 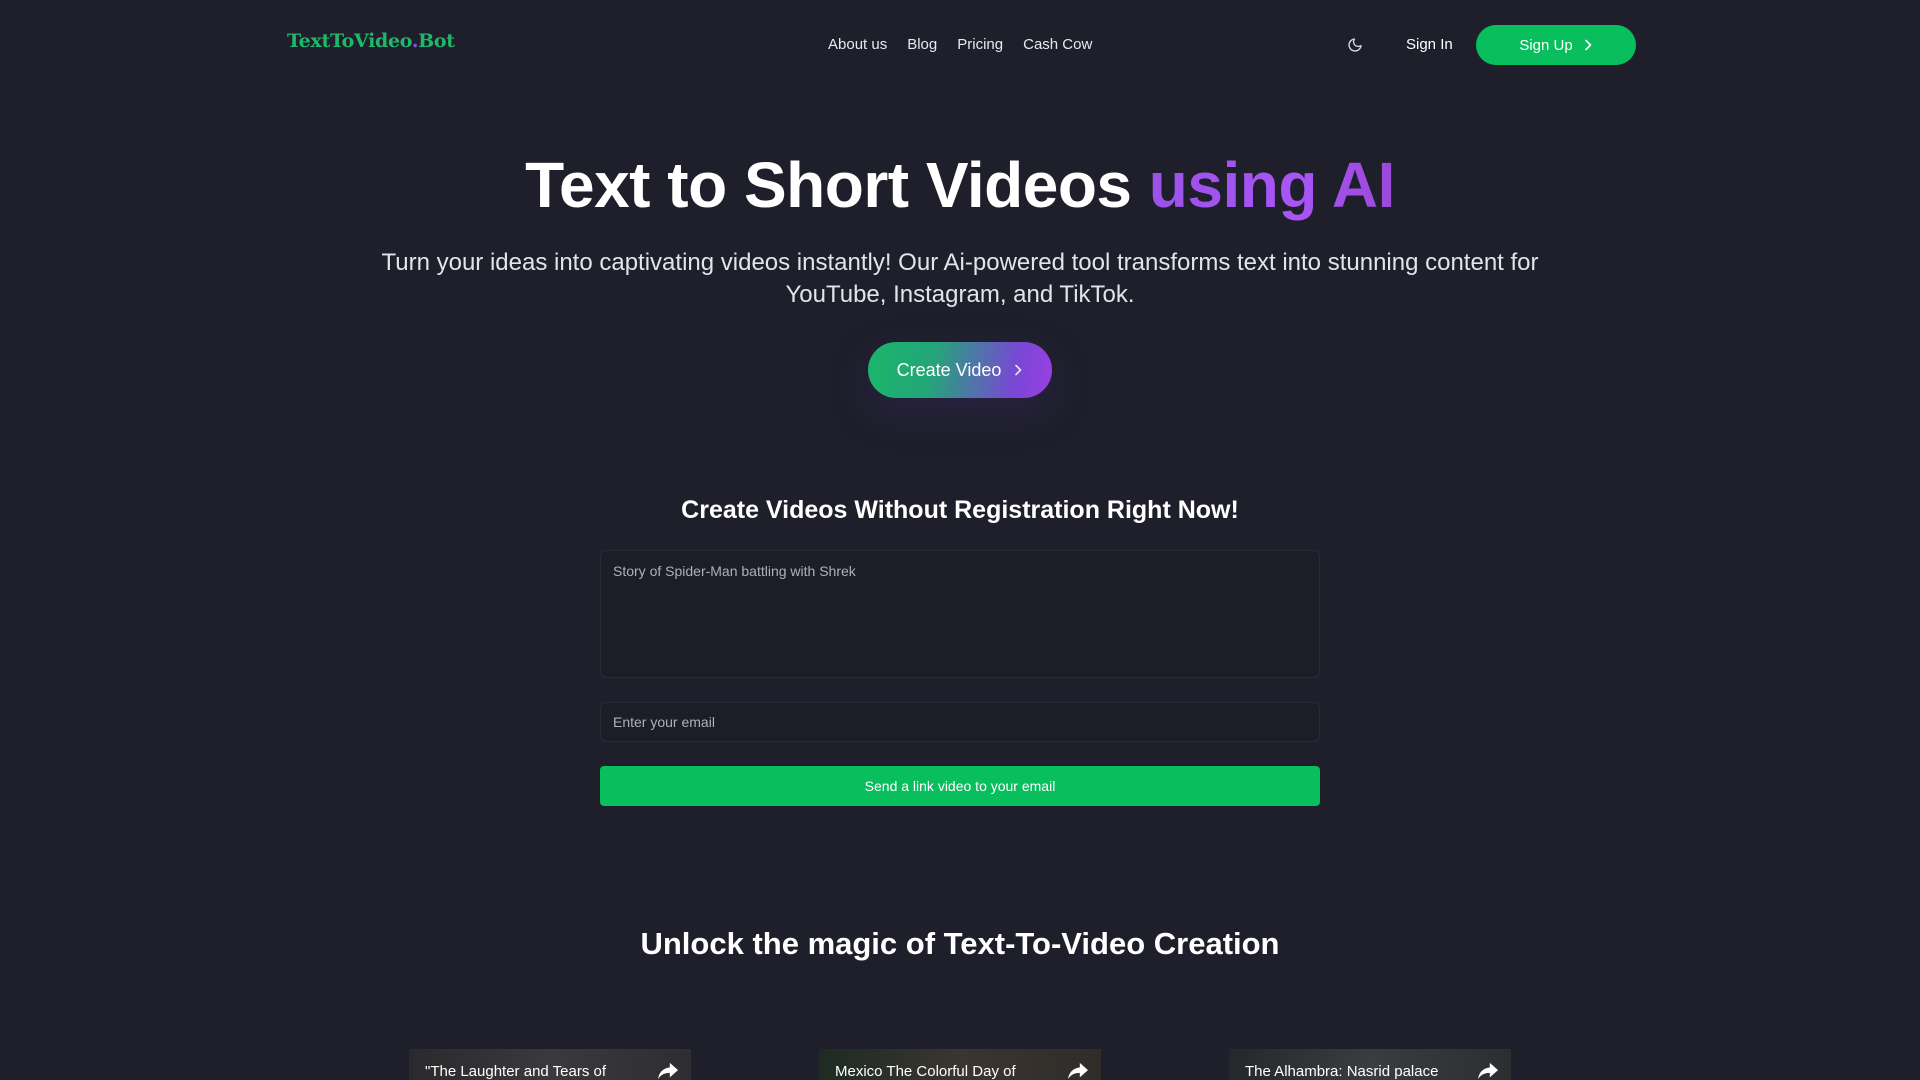 I want to click on hero-title-main: Text to Short Videos, so click(x=837, y=185).